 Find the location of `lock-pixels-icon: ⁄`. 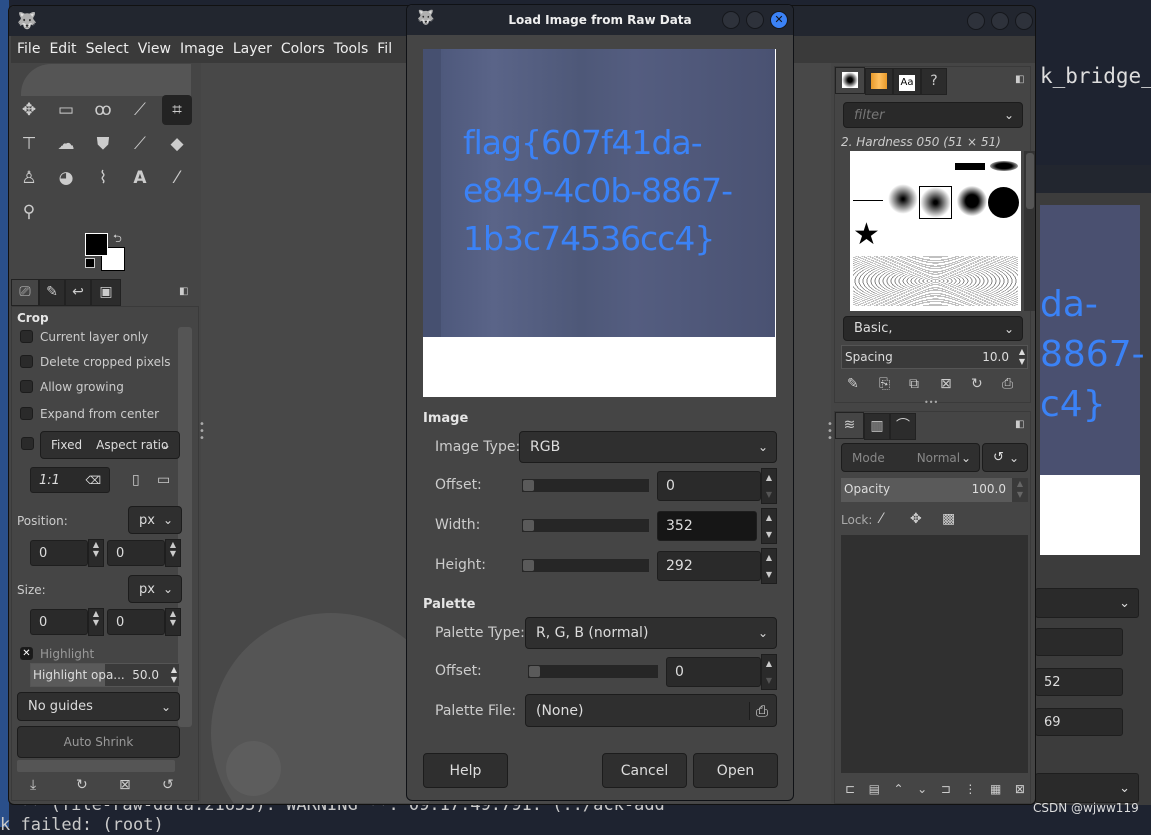

lock-pixels-icon: ⁄ is located at coordinates (881, 519).